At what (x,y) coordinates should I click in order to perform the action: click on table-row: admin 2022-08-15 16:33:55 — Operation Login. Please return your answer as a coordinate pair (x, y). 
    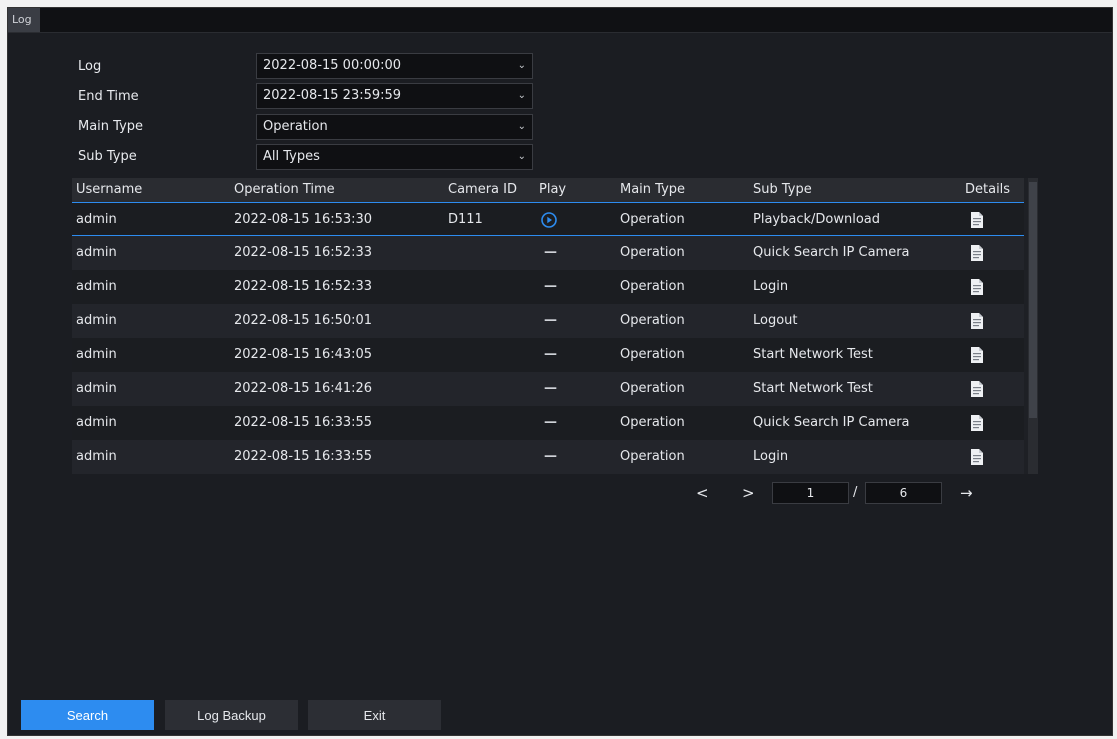
    Looking at the image, I should click on (548, 457).